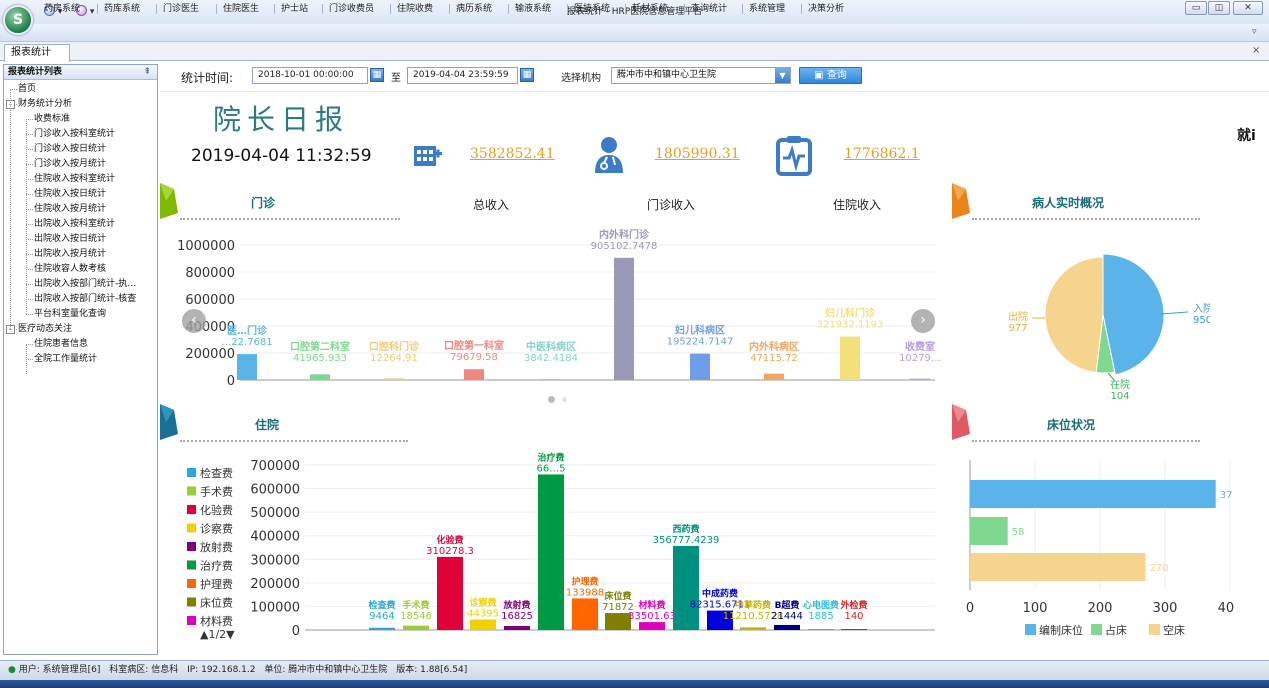 This screenshot has width=1269, height=688. I want to click on sidebar-item: 财务统计分析, so click(45, 104).